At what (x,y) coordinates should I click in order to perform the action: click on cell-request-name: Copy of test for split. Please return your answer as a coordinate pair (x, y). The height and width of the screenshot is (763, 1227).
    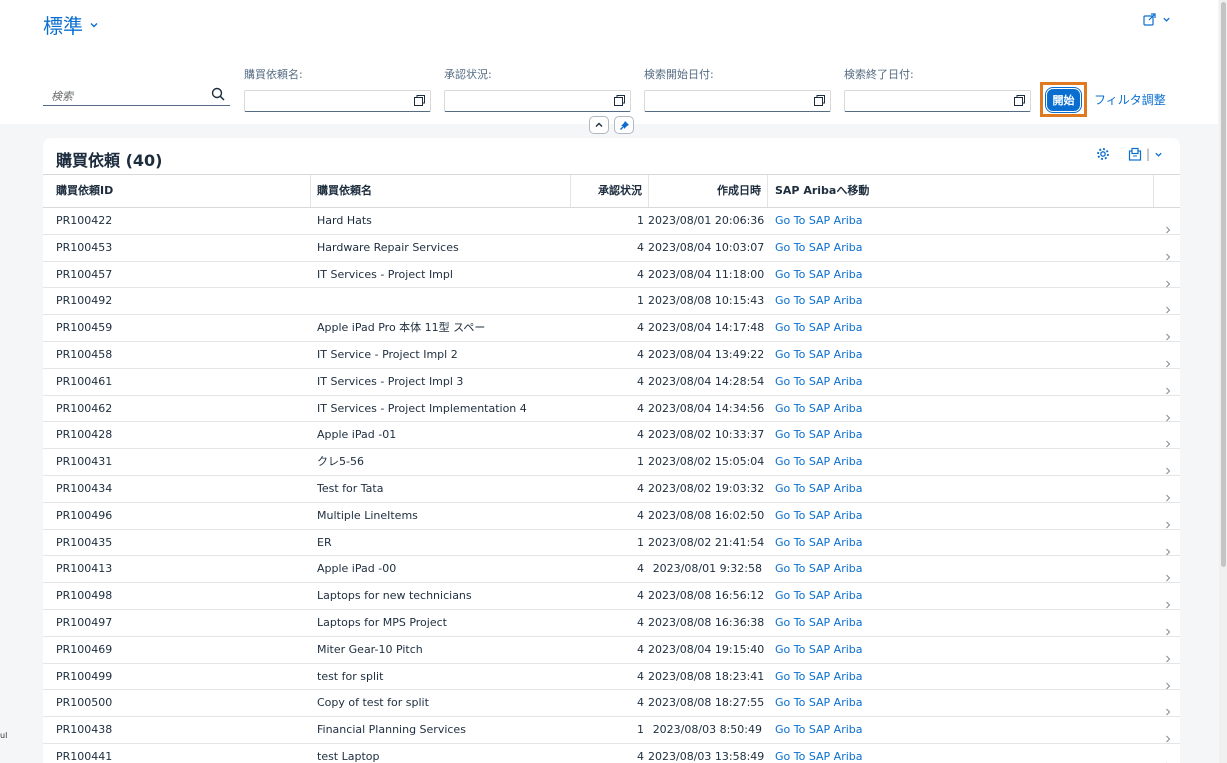
    Looking at the image, I should click on (373, 703).